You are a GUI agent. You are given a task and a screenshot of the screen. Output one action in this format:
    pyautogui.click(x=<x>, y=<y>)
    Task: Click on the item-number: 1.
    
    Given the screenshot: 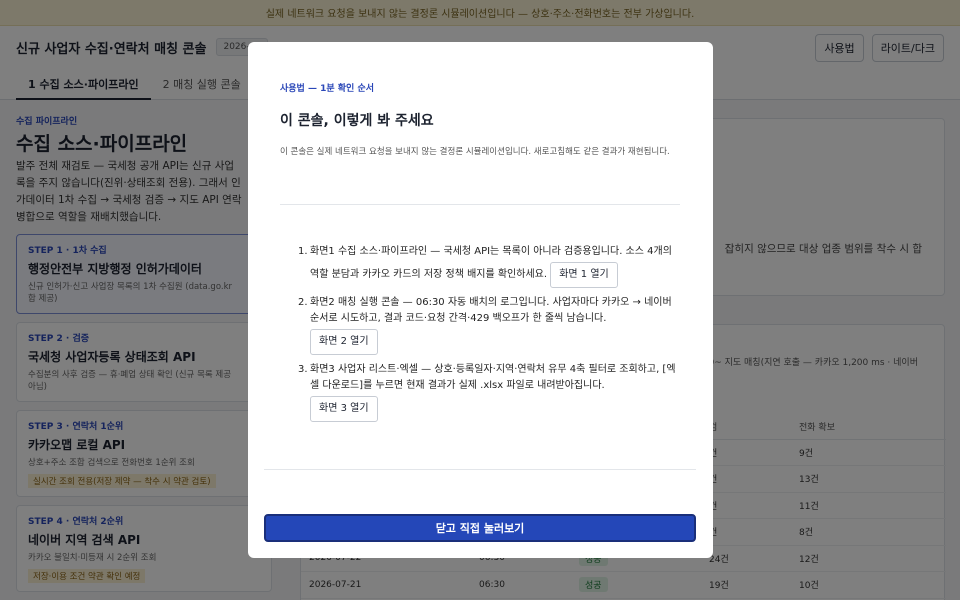 What is the action you would take?
    pyautogui.click(x=303, y=251)
    